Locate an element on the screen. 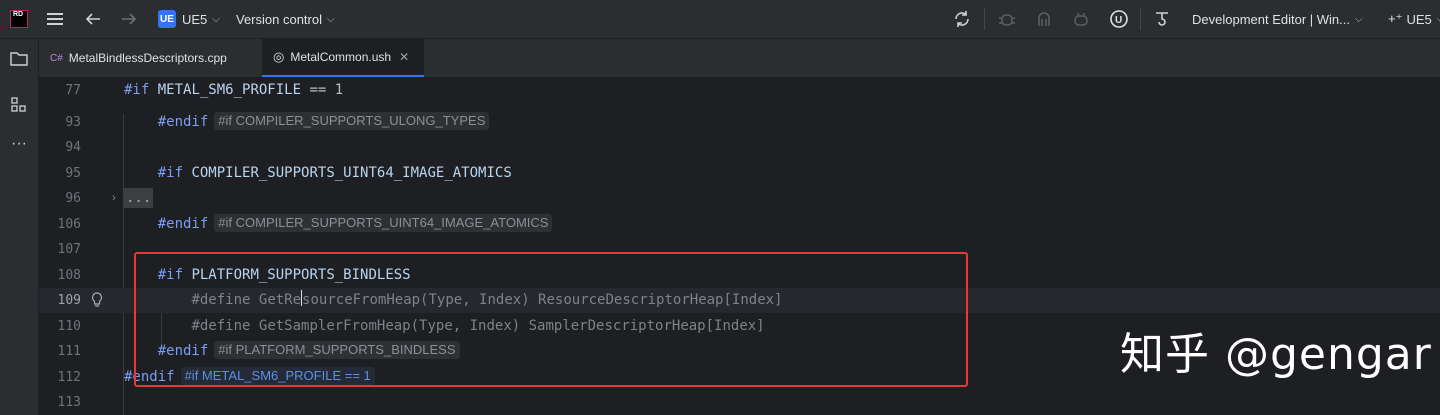 The width and height of the screenshot is (1440, 415). close-icon: ✕ is located at coordinates (404, 57).